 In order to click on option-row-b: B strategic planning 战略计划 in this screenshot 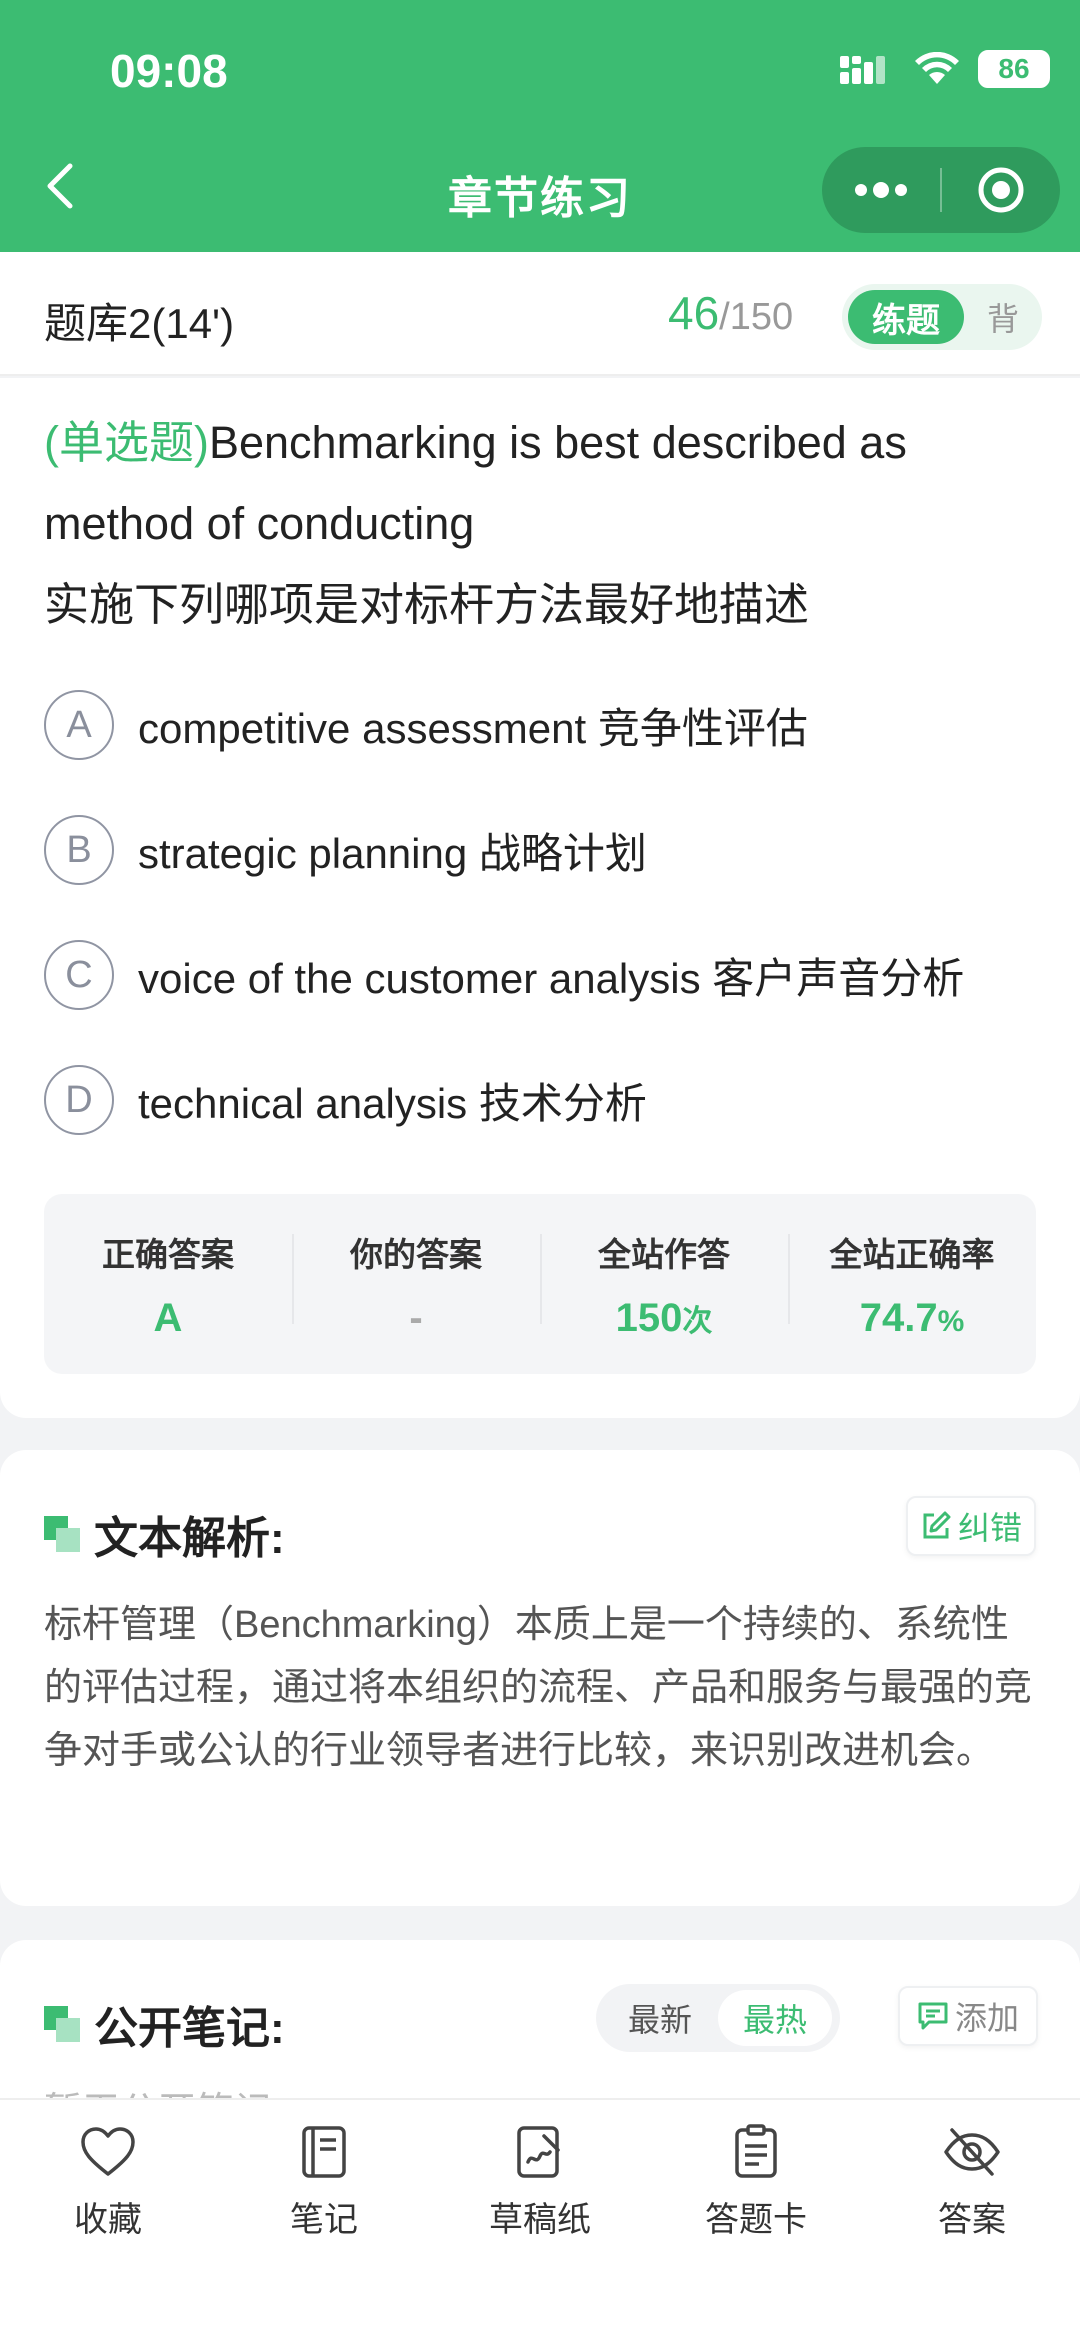, I will do `click(549, 850)`.